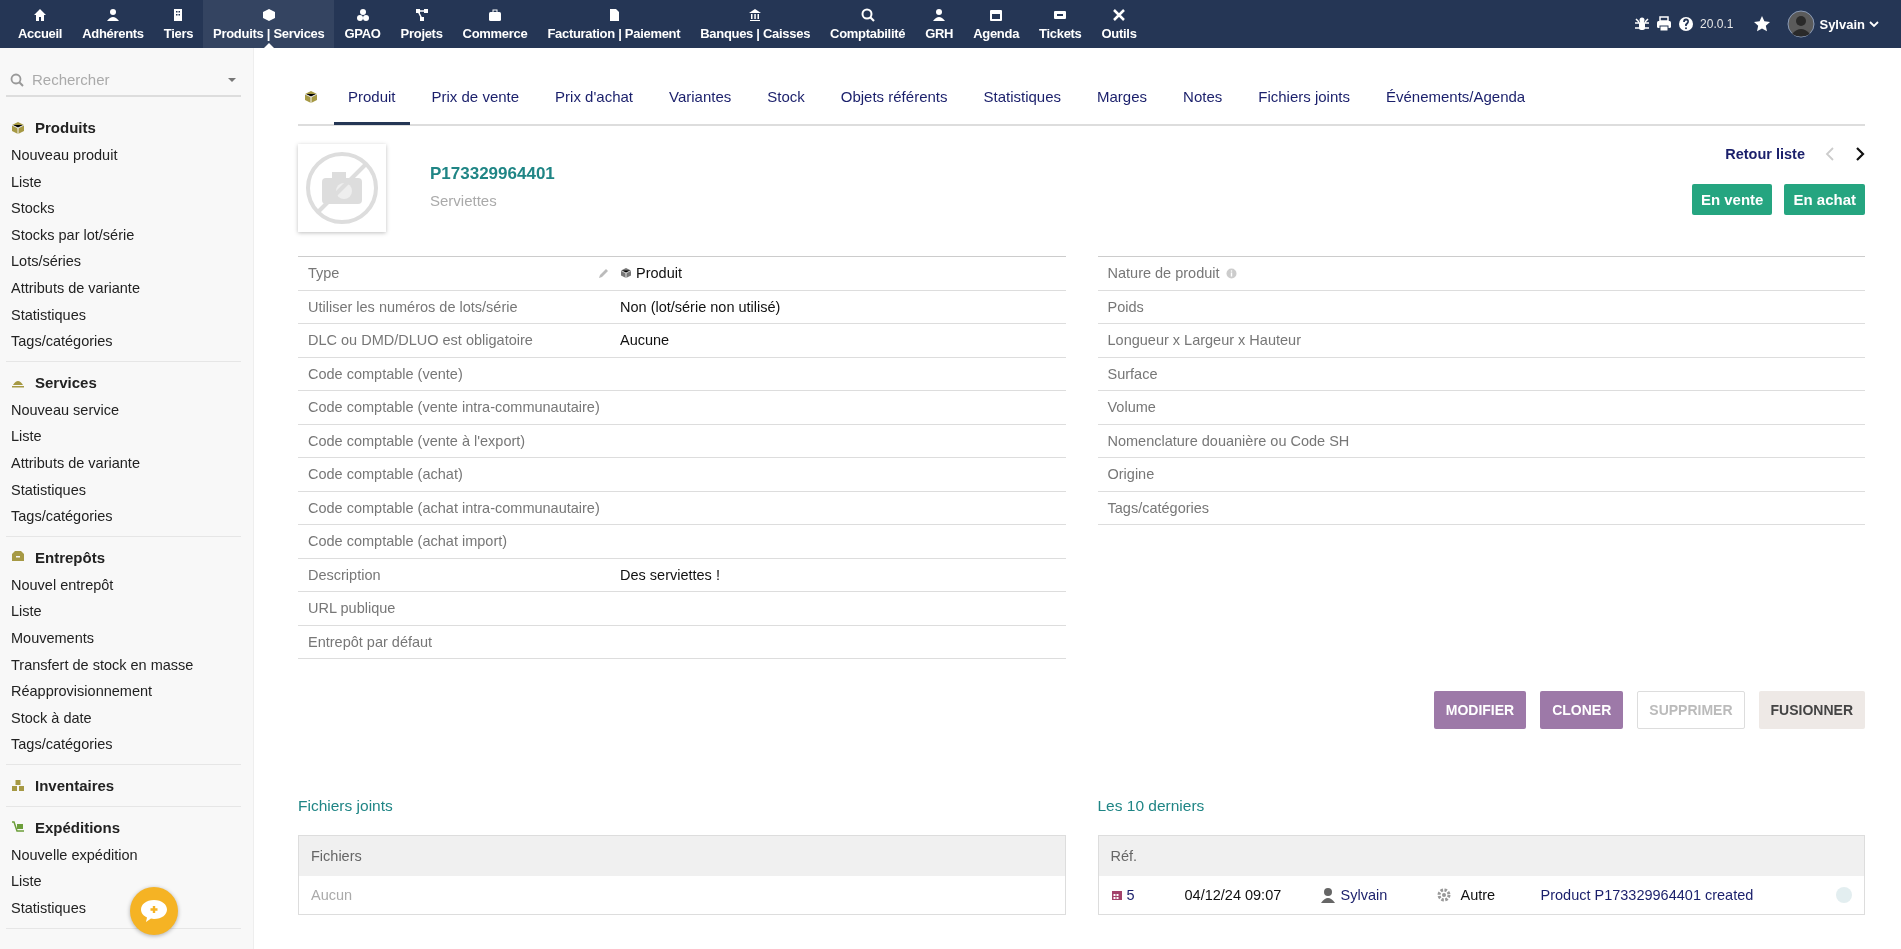 Image resolution: width=1901 pixels, height=949 pixels. I want to click on user-menu: Sylvain, so click(1833, 24).